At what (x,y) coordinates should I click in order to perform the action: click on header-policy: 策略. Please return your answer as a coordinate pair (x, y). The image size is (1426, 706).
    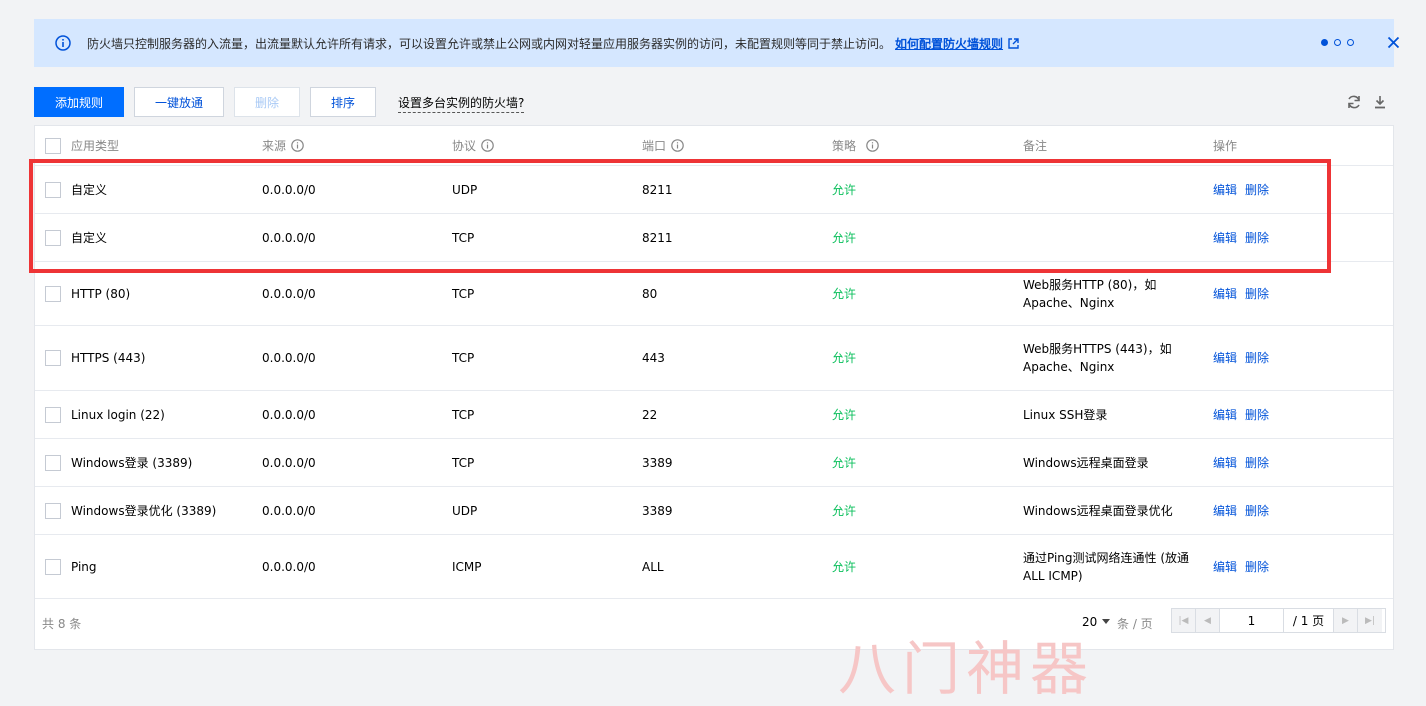
    Looking at the image, I should click on (844, 145).